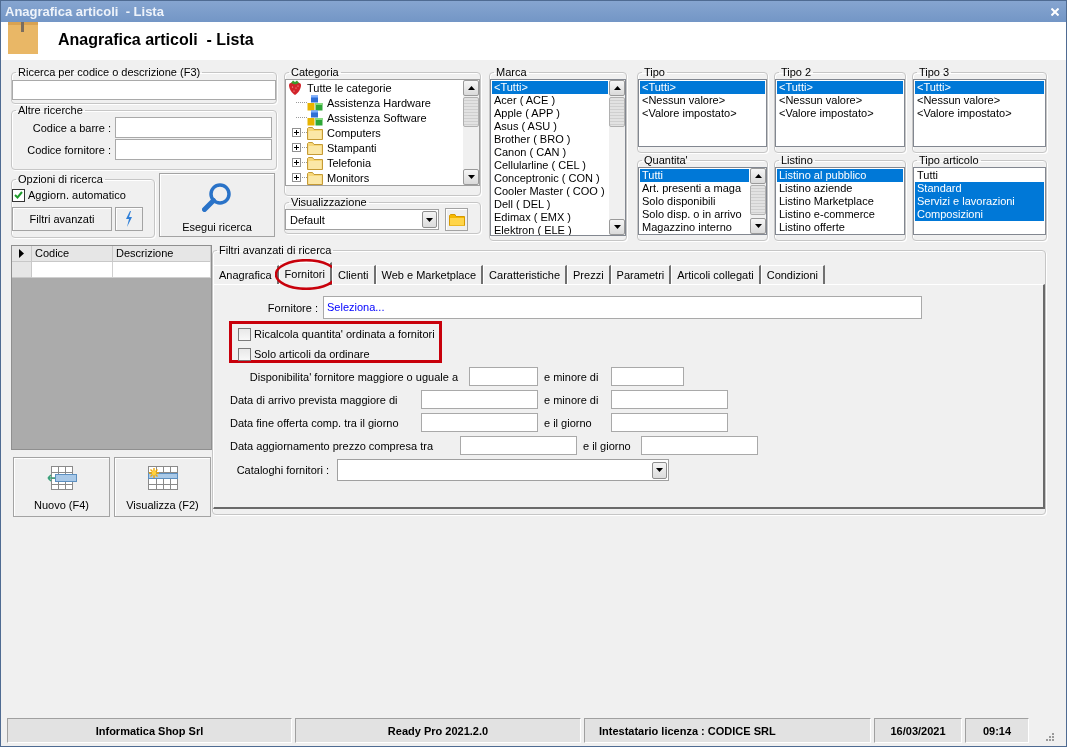  What do you see at coordinates (550, 191) in the screenshot?
I see `list-item: Cooler Master ( COO )` at bounding box center [550, 191].